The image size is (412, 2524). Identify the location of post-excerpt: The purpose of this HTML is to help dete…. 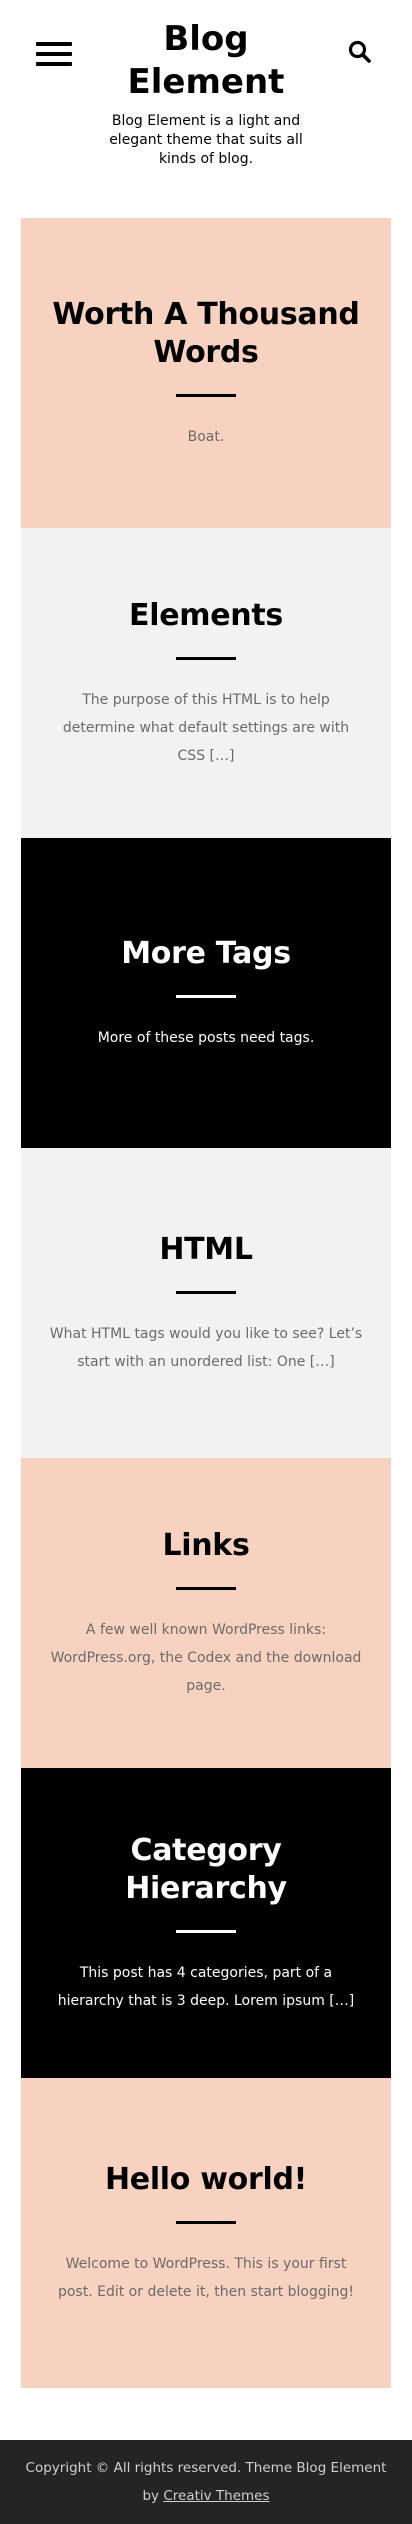
(206, 727).